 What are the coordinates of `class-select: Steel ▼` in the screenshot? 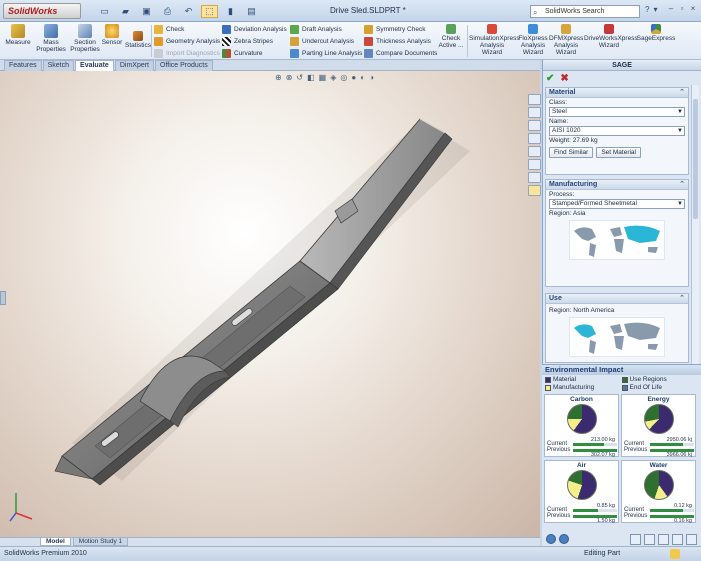 It's located at (617, 112).